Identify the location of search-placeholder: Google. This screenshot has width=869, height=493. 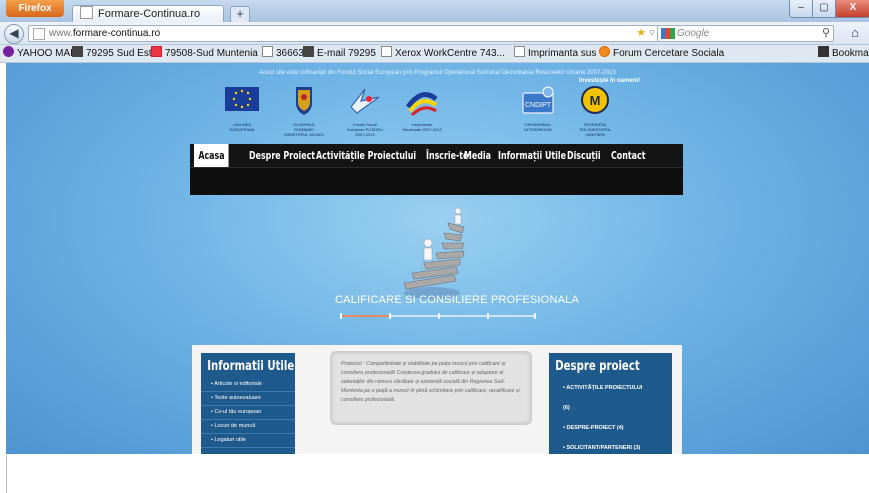
(693, 33).